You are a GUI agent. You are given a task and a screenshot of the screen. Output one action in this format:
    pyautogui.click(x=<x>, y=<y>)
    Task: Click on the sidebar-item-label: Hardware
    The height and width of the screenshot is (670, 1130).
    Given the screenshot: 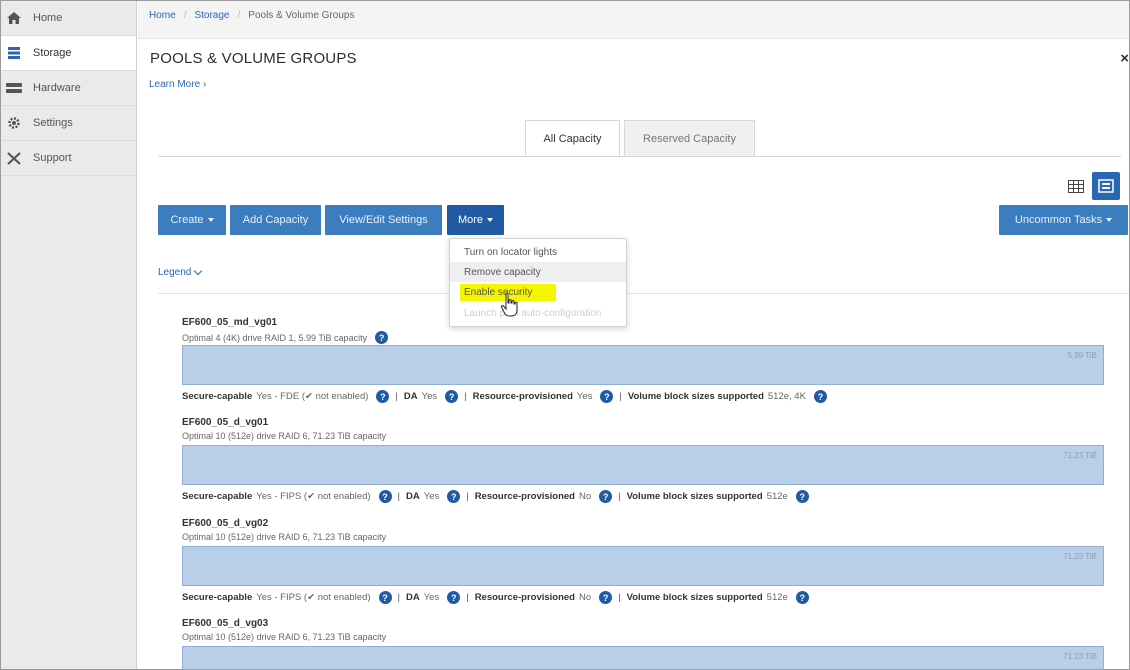 What is the action you would take?
    pyautogui.click(x=57, y=88)
    